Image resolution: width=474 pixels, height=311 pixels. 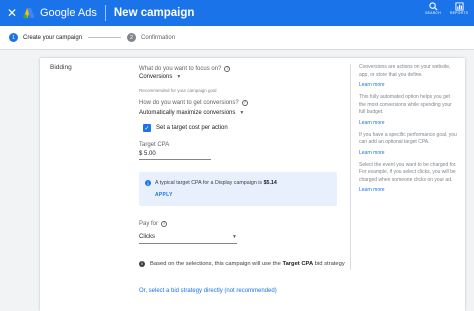 I want to click on how-question: How do you want to get conversions??, so click(x=193, y=103).